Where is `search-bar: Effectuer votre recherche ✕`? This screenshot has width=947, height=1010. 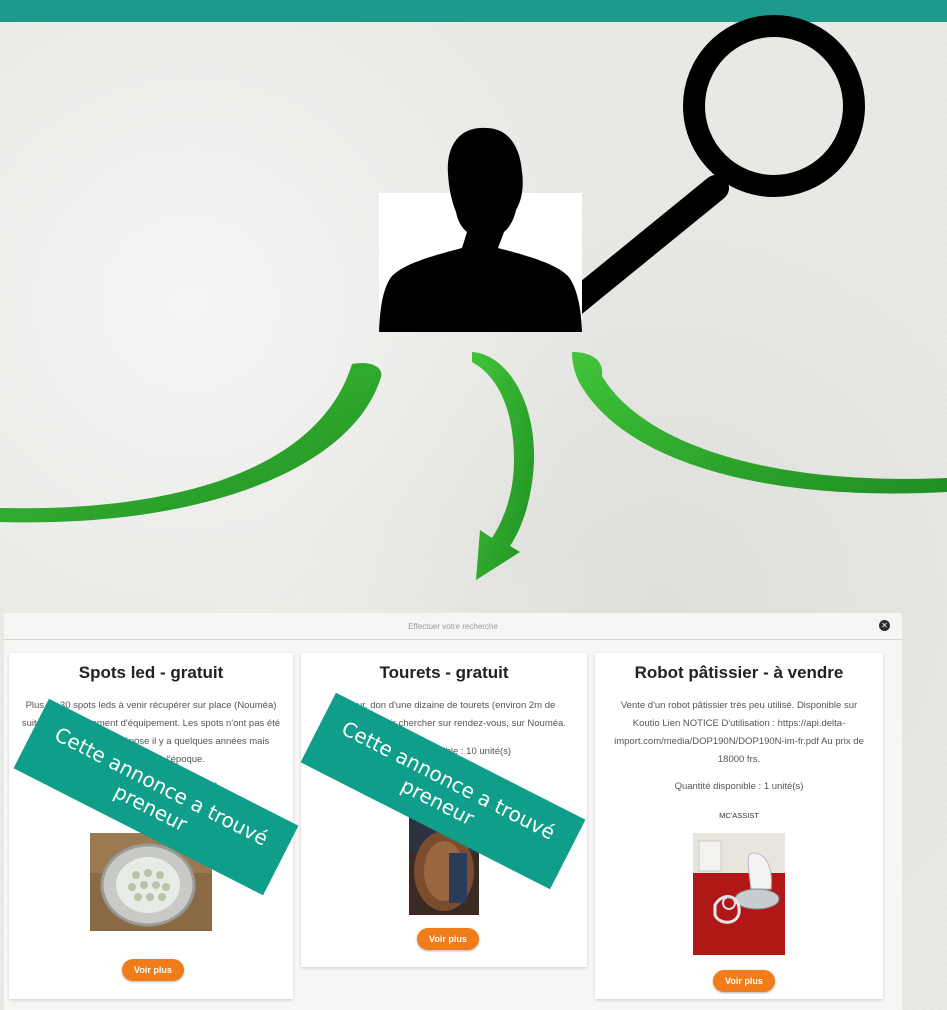 search-bar: Effectuer votre recherche ✕ is located at coordinates (453, 626).